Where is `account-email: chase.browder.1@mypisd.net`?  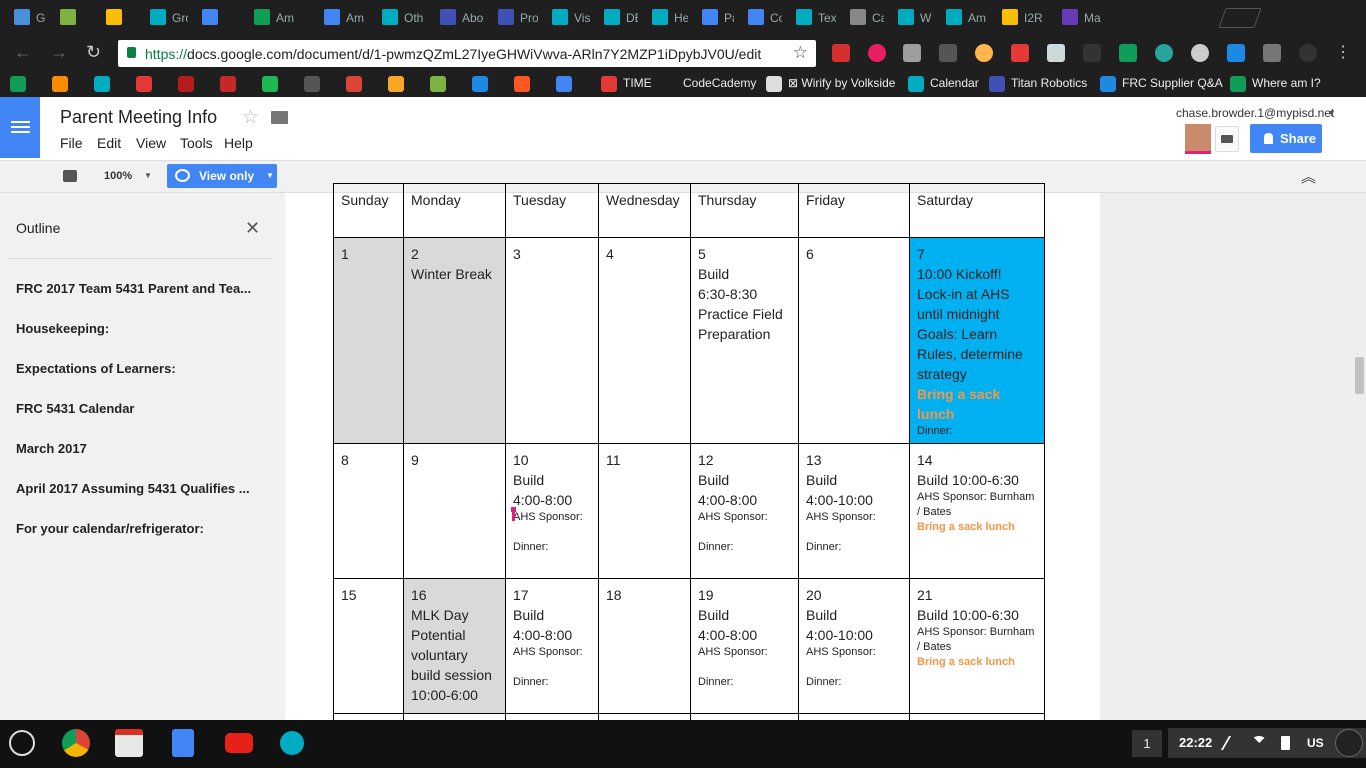
account-email: chase.browder.1@mypisd.net is located at coordinates (1255, 113).